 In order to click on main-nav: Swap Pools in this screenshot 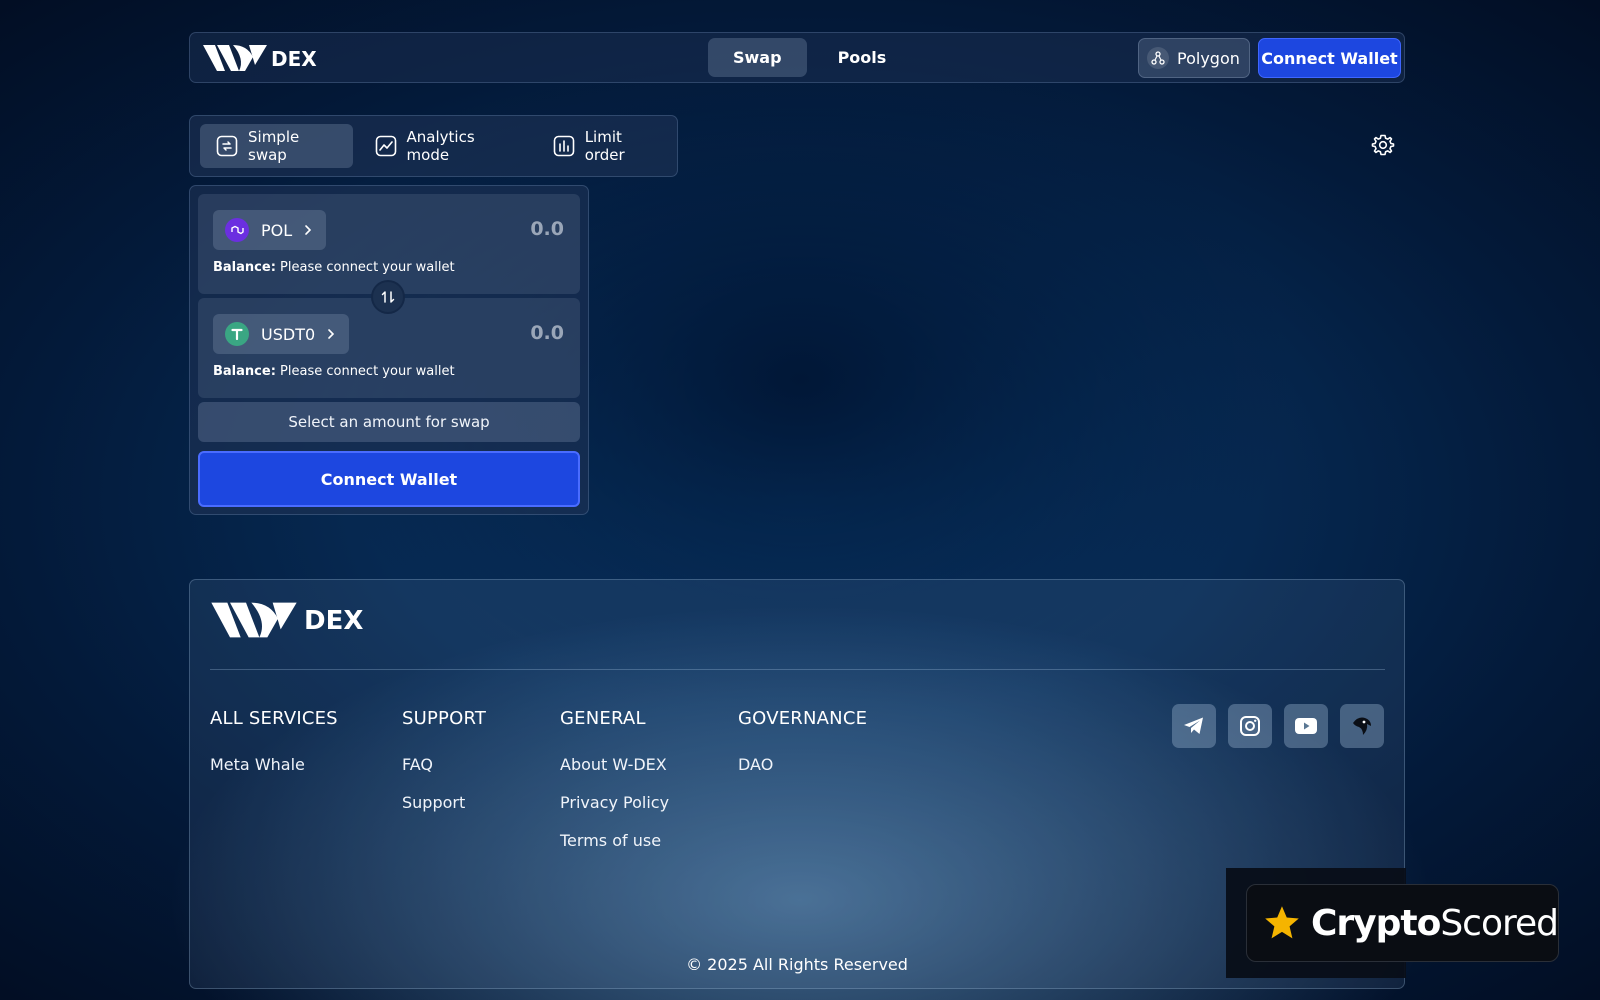, I will do `click(809, 57)`.